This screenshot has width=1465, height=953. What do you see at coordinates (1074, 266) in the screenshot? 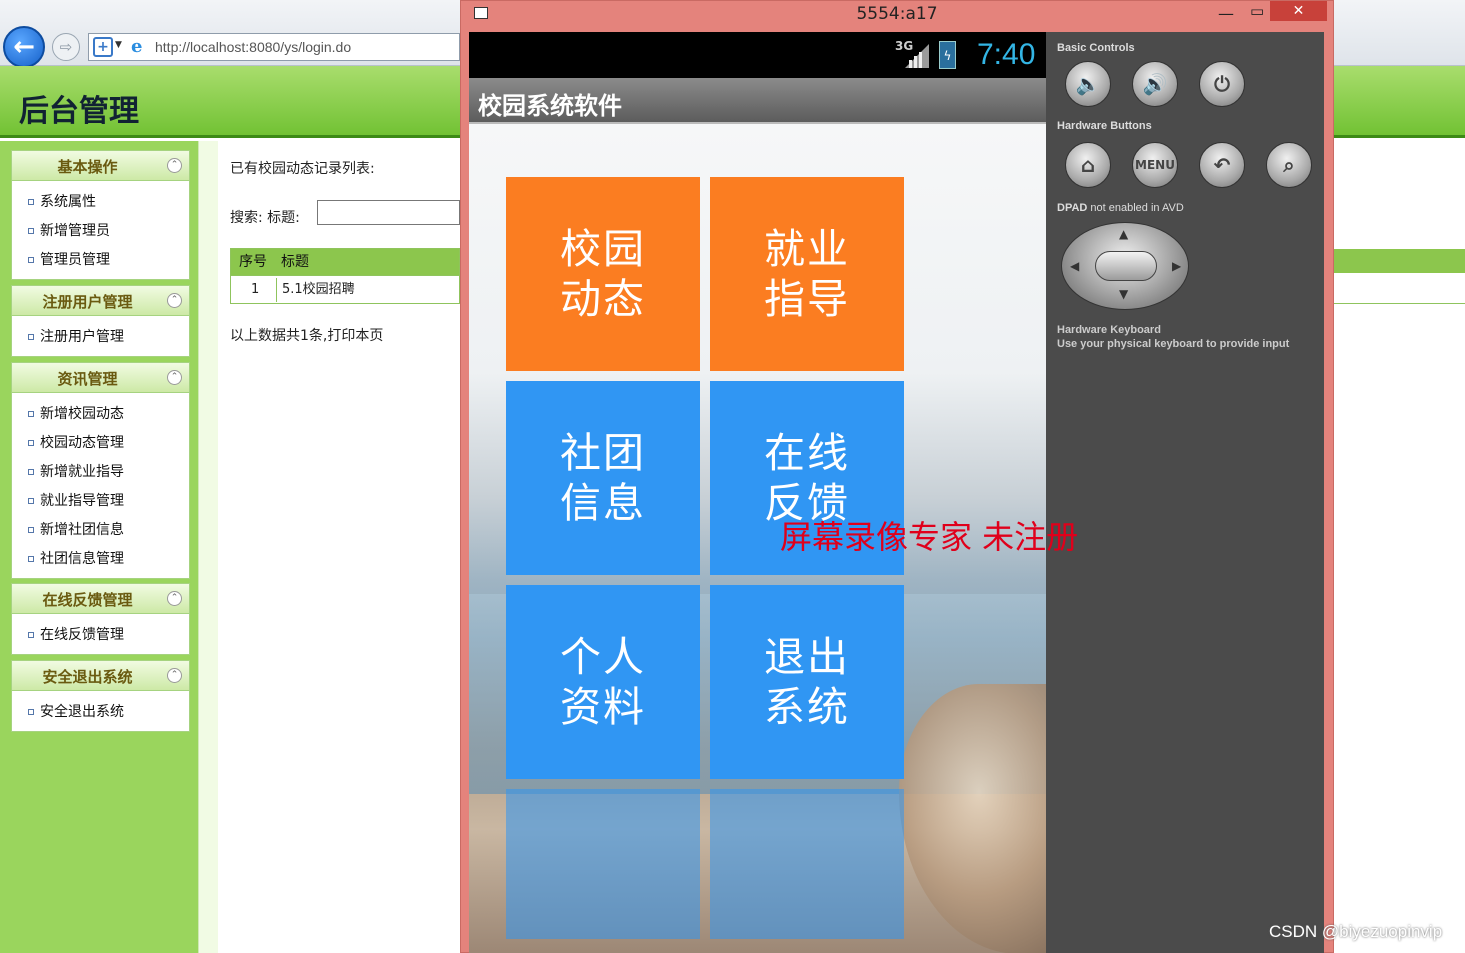
I see `dpad-left-icon: ◀` at bounding box center [1074, 266].